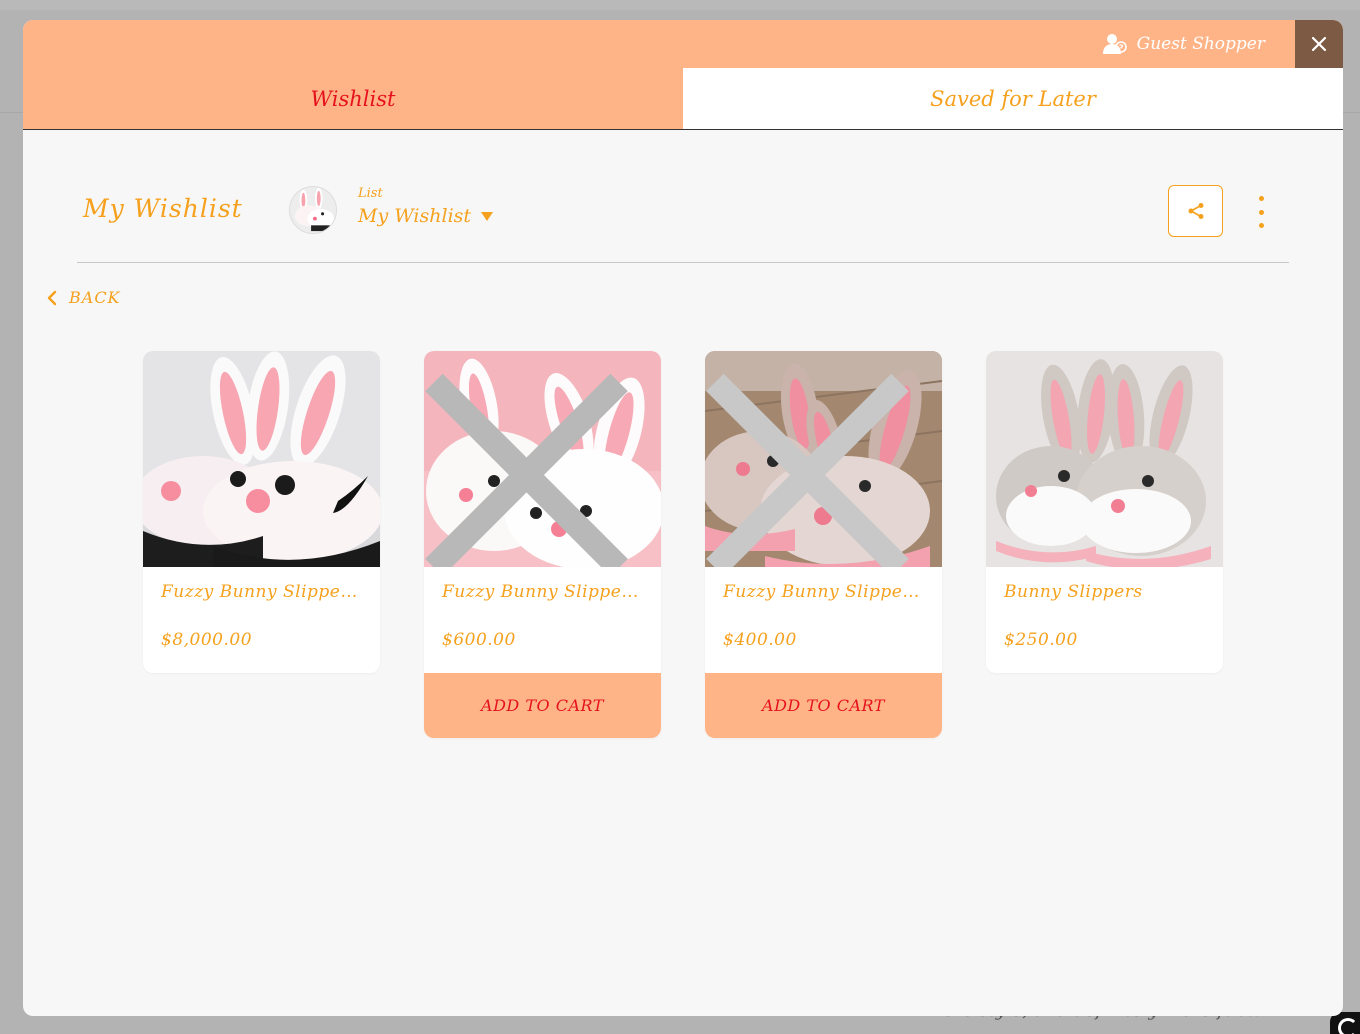  What do you see at coordinates (683, 44) in the screenshot?
I see `modal-topbar: Guest Shopper` at bounding box center [683, 44].